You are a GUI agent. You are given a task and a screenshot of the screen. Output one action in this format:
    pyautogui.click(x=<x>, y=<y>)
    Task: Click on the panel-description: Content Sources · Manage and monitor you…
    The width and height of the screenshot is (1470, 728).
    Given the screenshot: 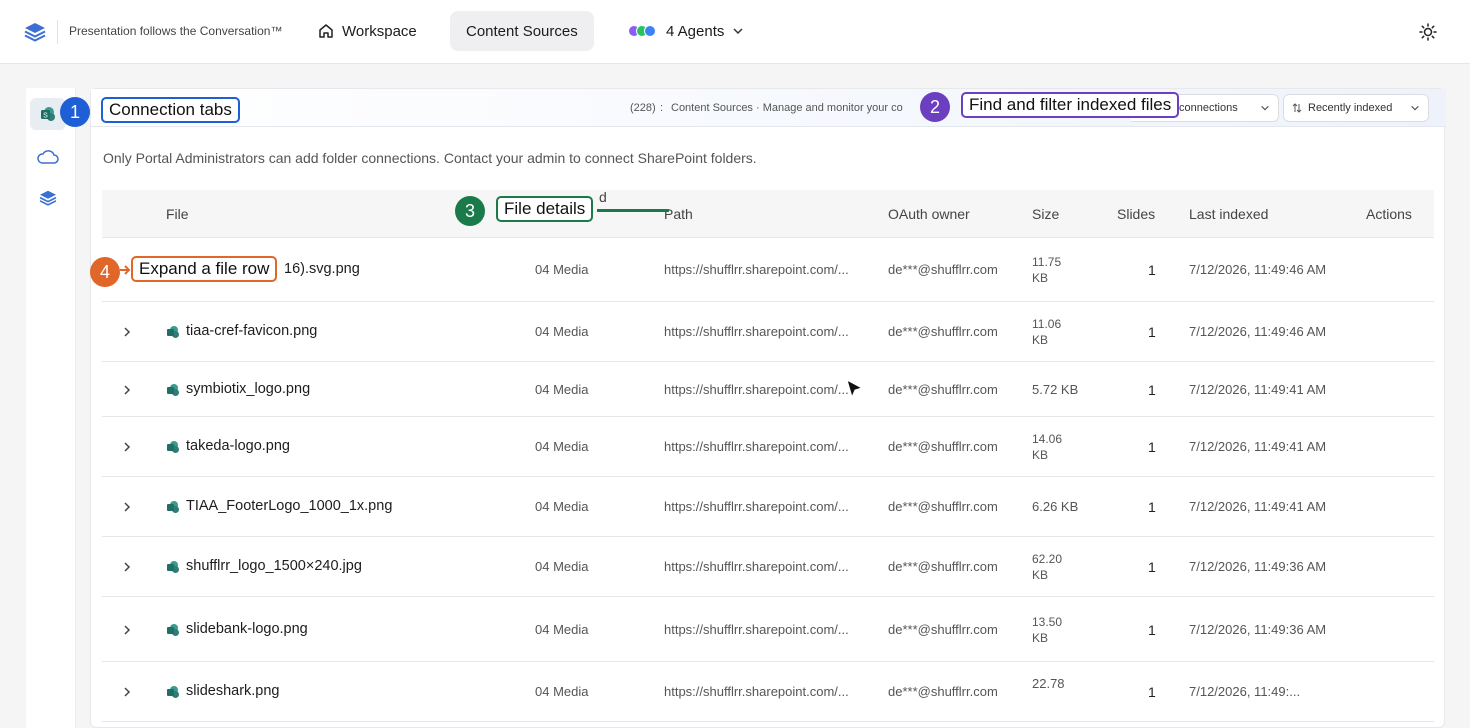 What is the action you would take?
    pyautogui.click(x=787, y=108)
    